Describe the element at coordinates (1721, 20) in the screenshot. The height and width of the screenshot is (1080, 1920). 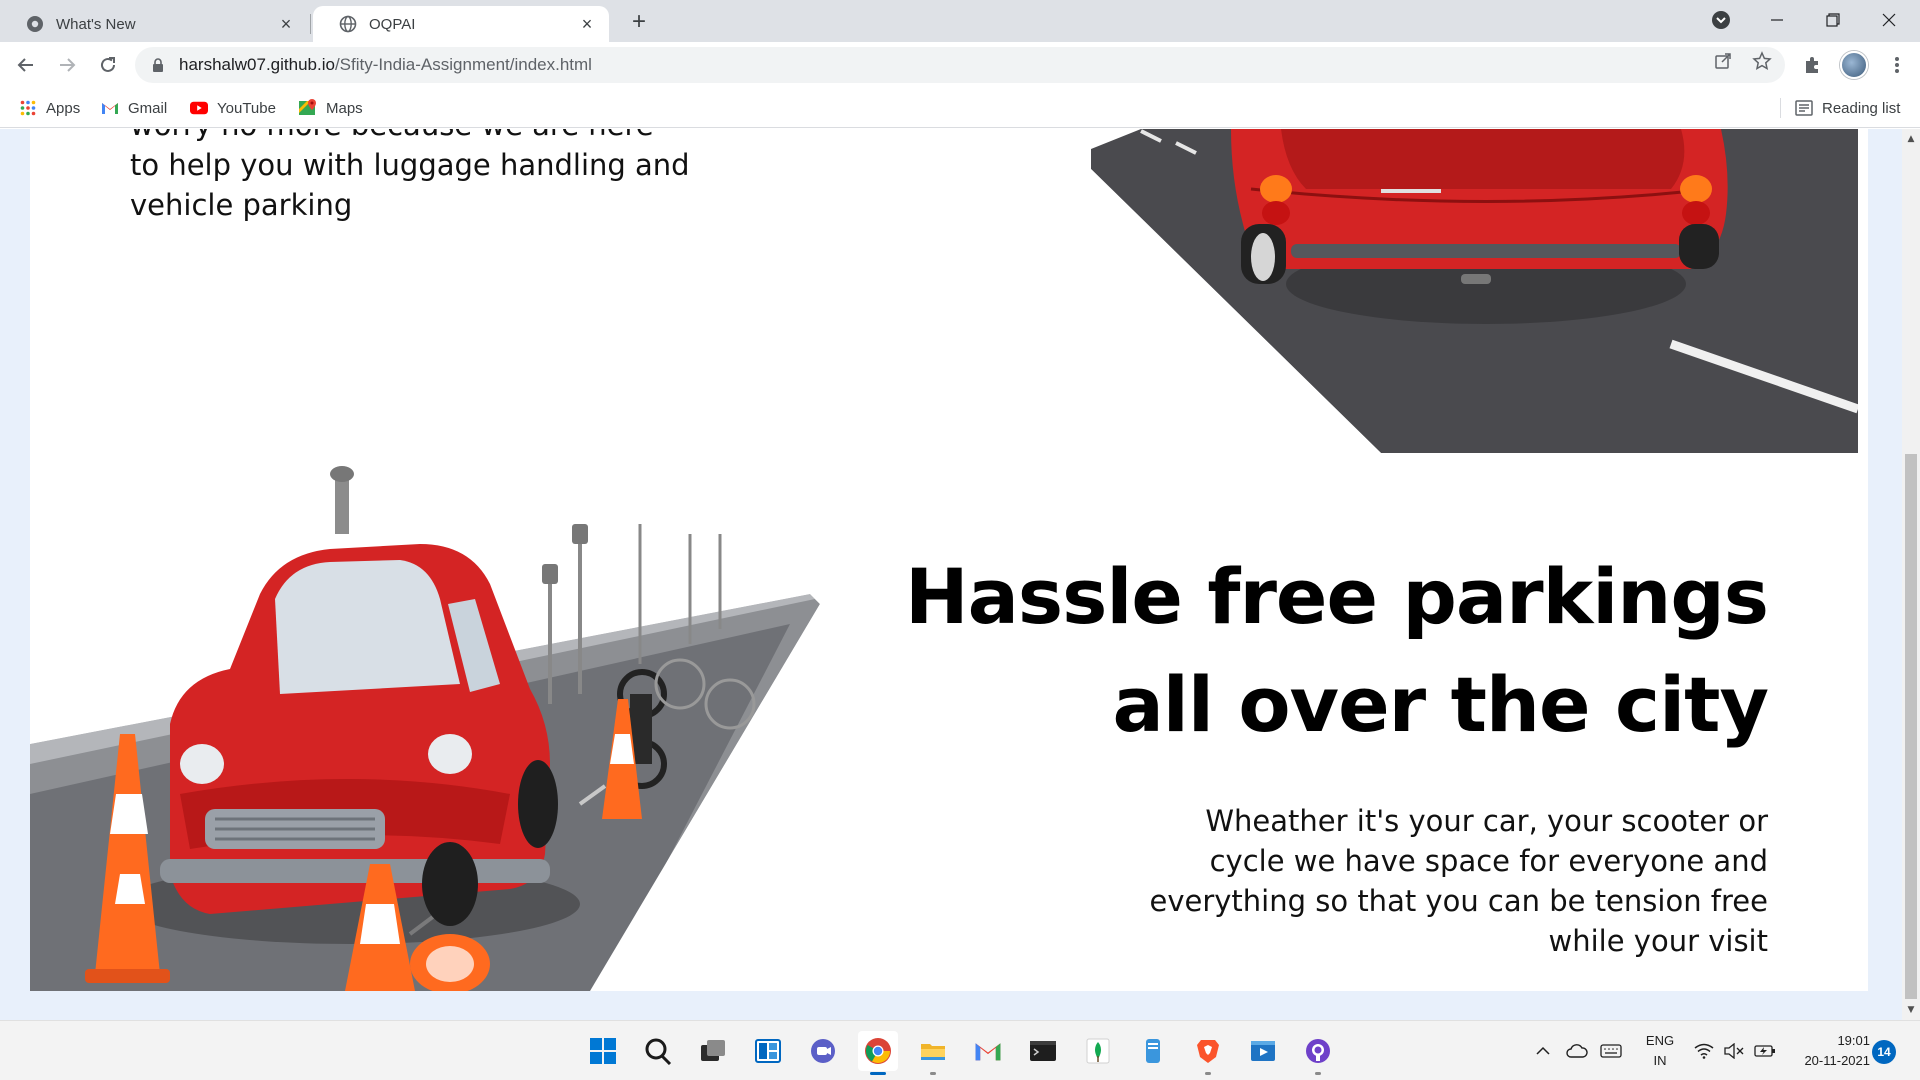
I see `tab-search-icon` at that location.